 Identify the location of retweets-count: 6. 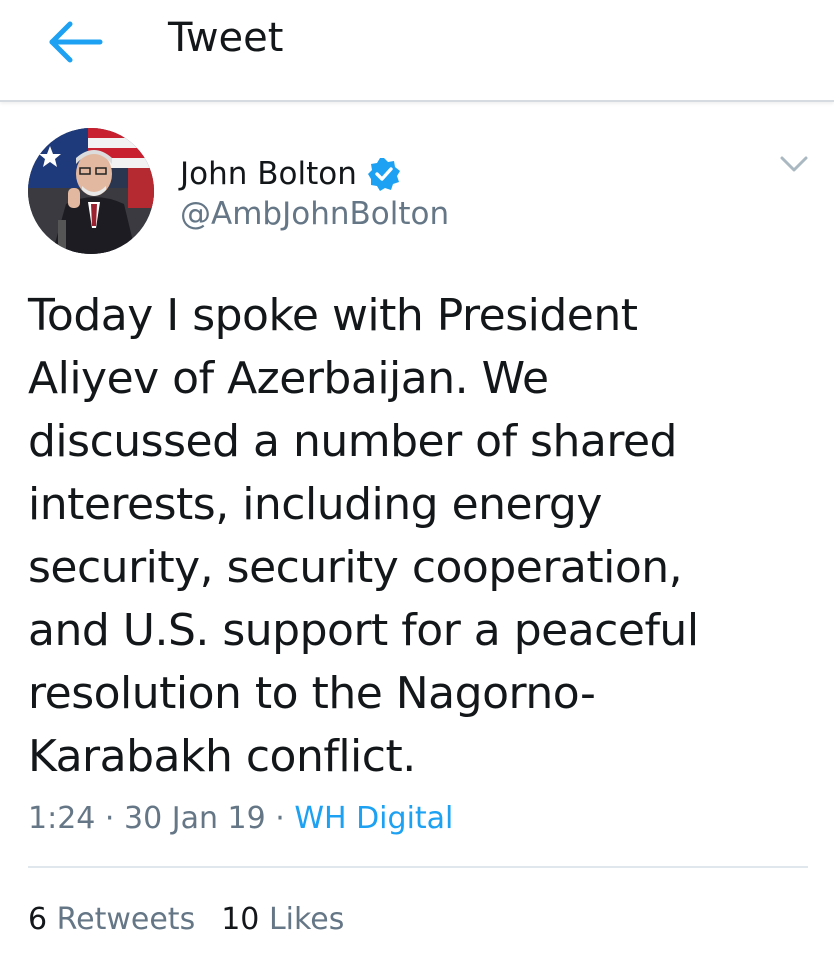
(38, 919).